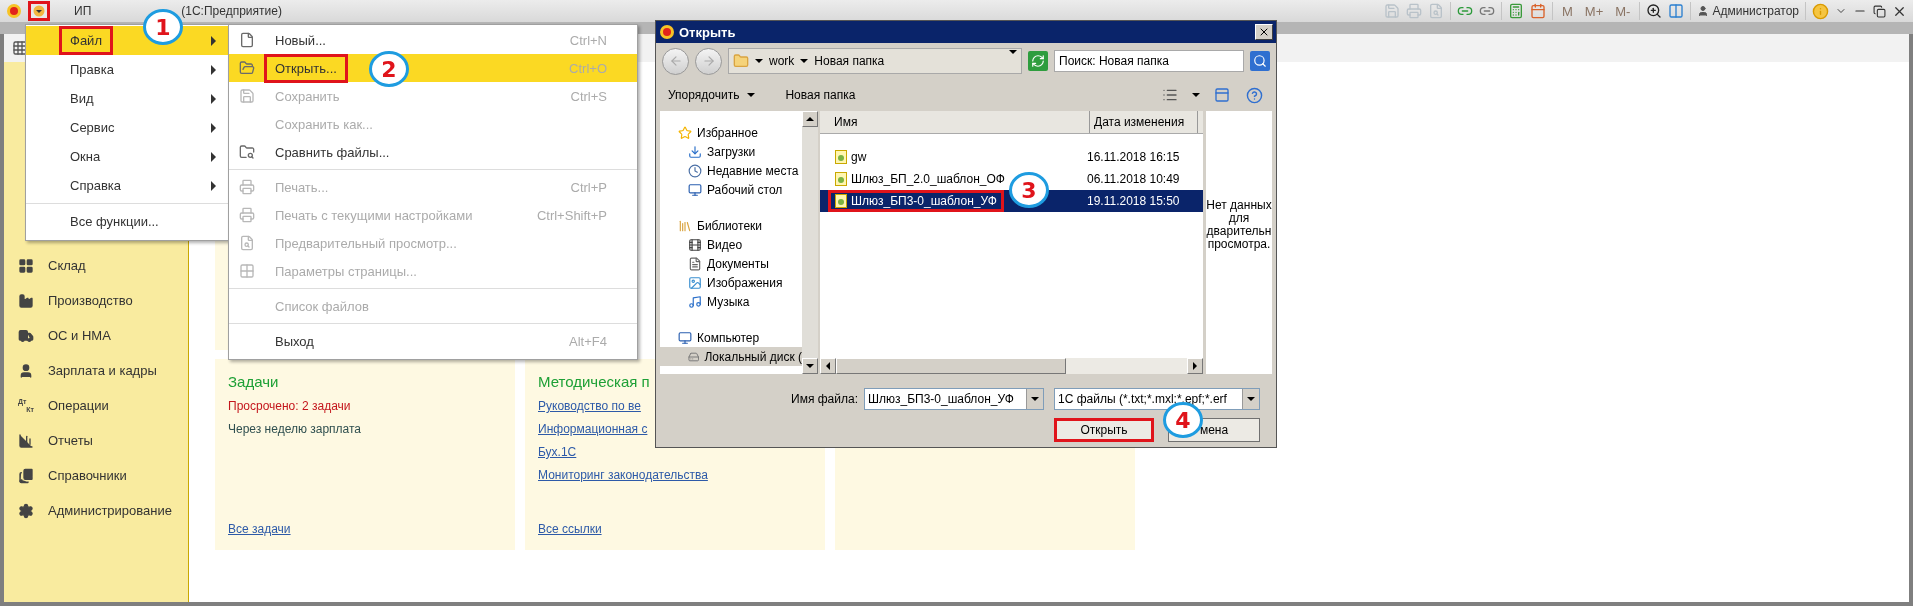  I want to click on close-button, so click(1264, 32).